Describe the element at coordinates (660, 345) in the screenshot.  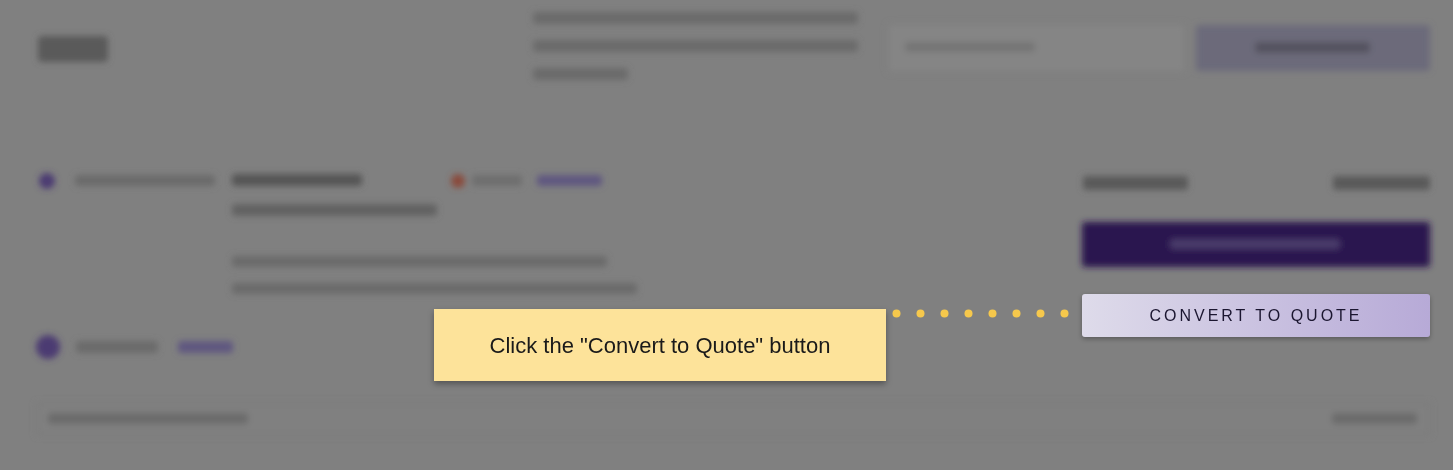
I see `callout-text: Click the "Convert to Quote" button` at that location.